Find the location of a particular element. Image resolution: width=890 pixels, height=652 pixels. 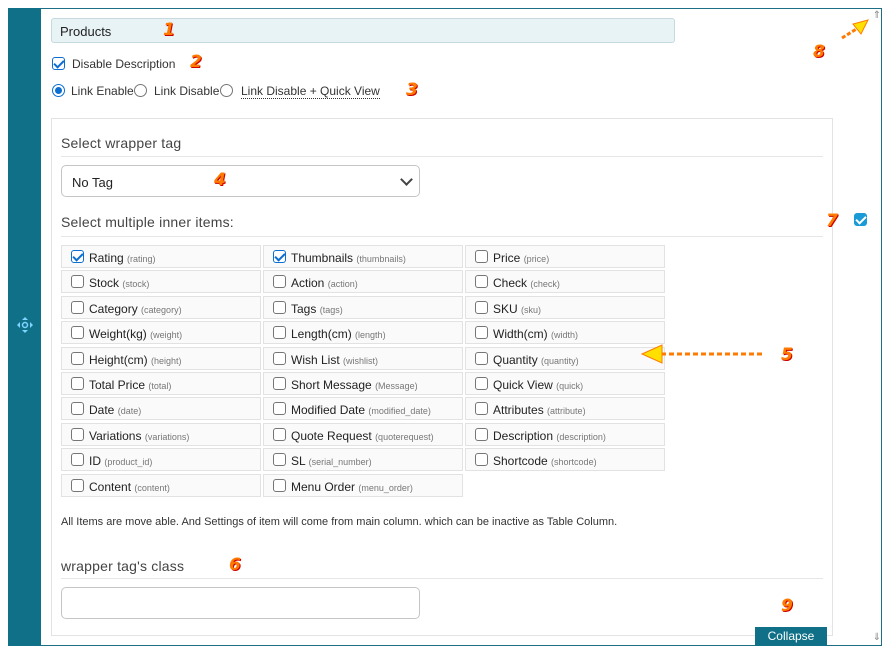

annotation-arrows is located at coordinates (754, 191).